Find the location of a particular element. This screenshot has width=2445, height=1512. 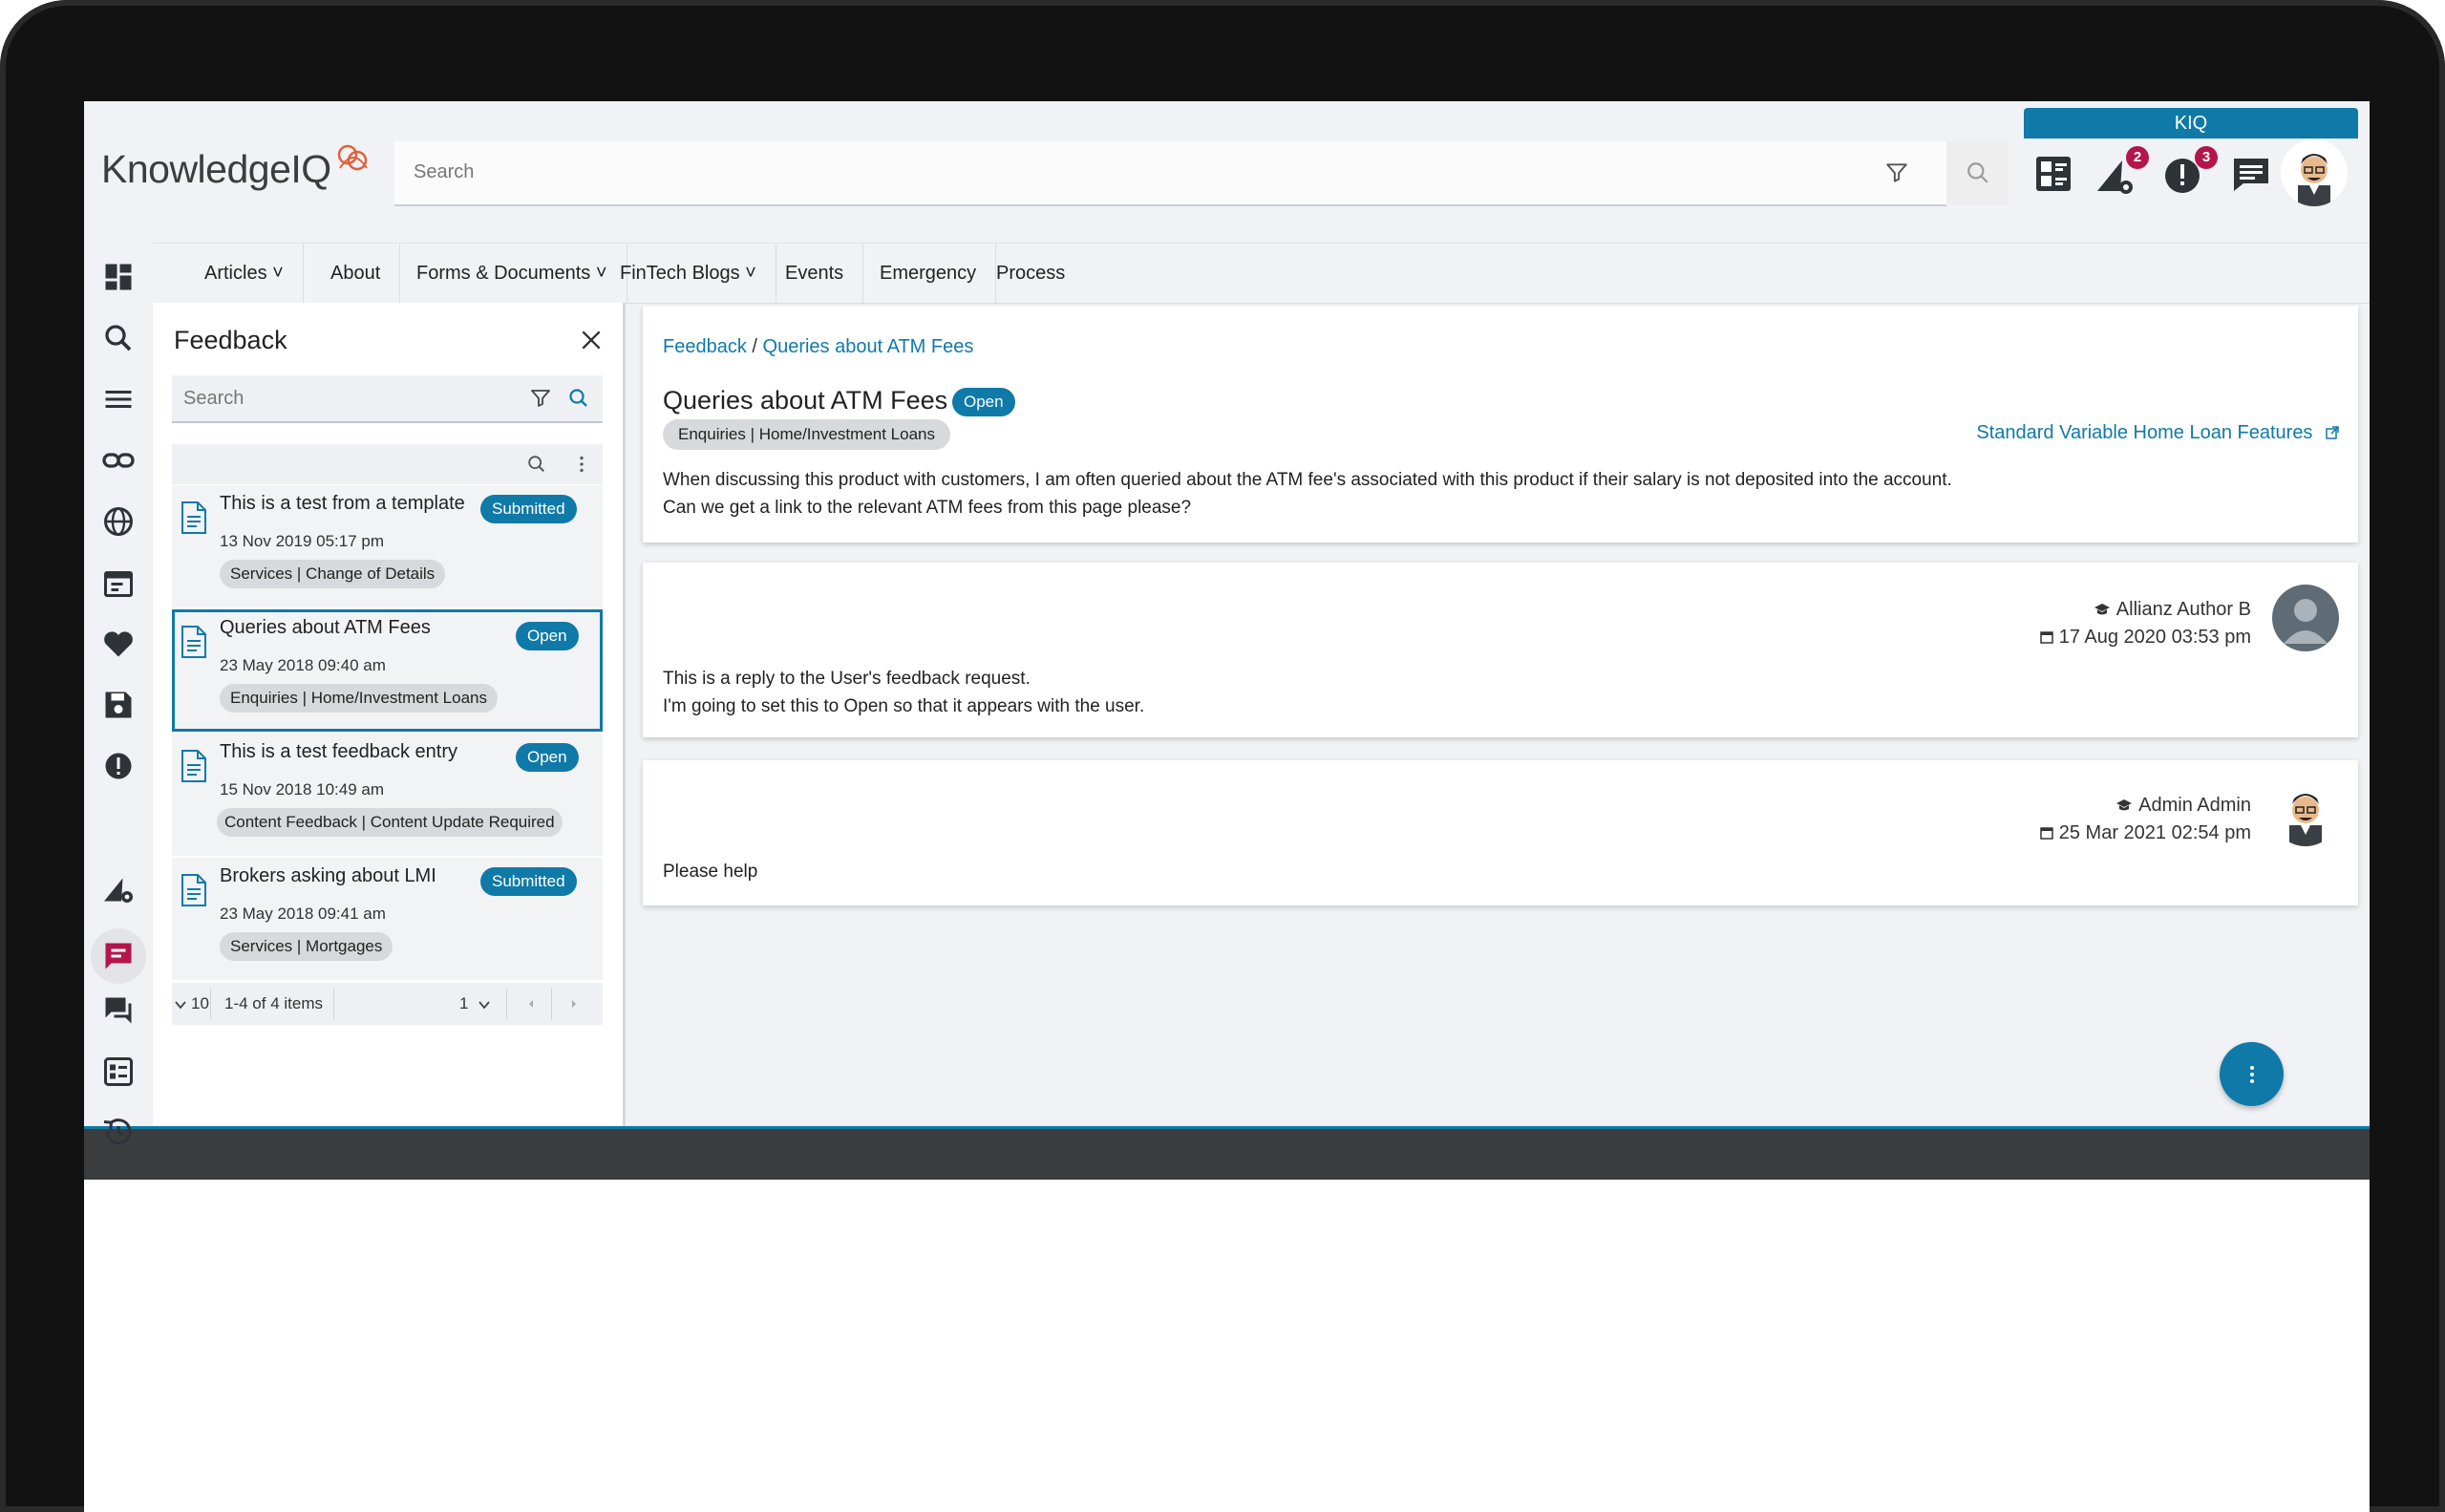

avatar is located at coordinates (2305, 812).